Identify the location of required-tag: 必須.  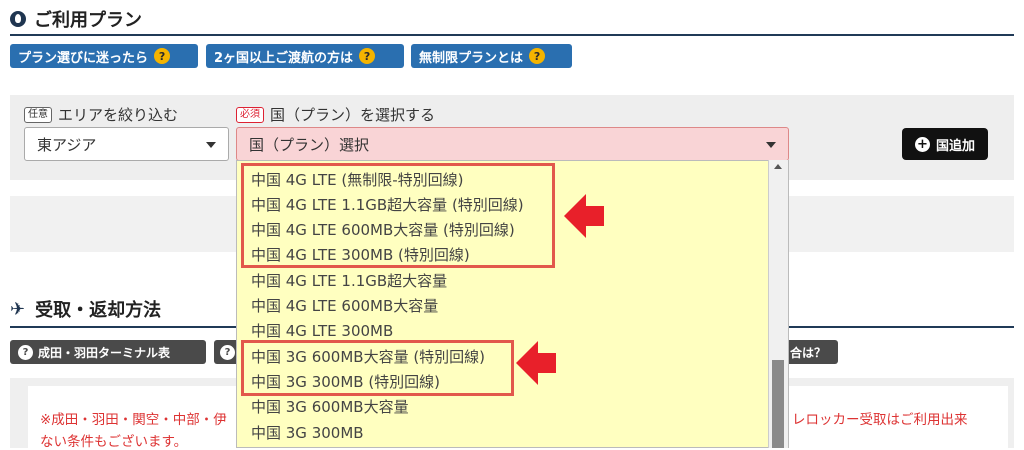
(250, 114).